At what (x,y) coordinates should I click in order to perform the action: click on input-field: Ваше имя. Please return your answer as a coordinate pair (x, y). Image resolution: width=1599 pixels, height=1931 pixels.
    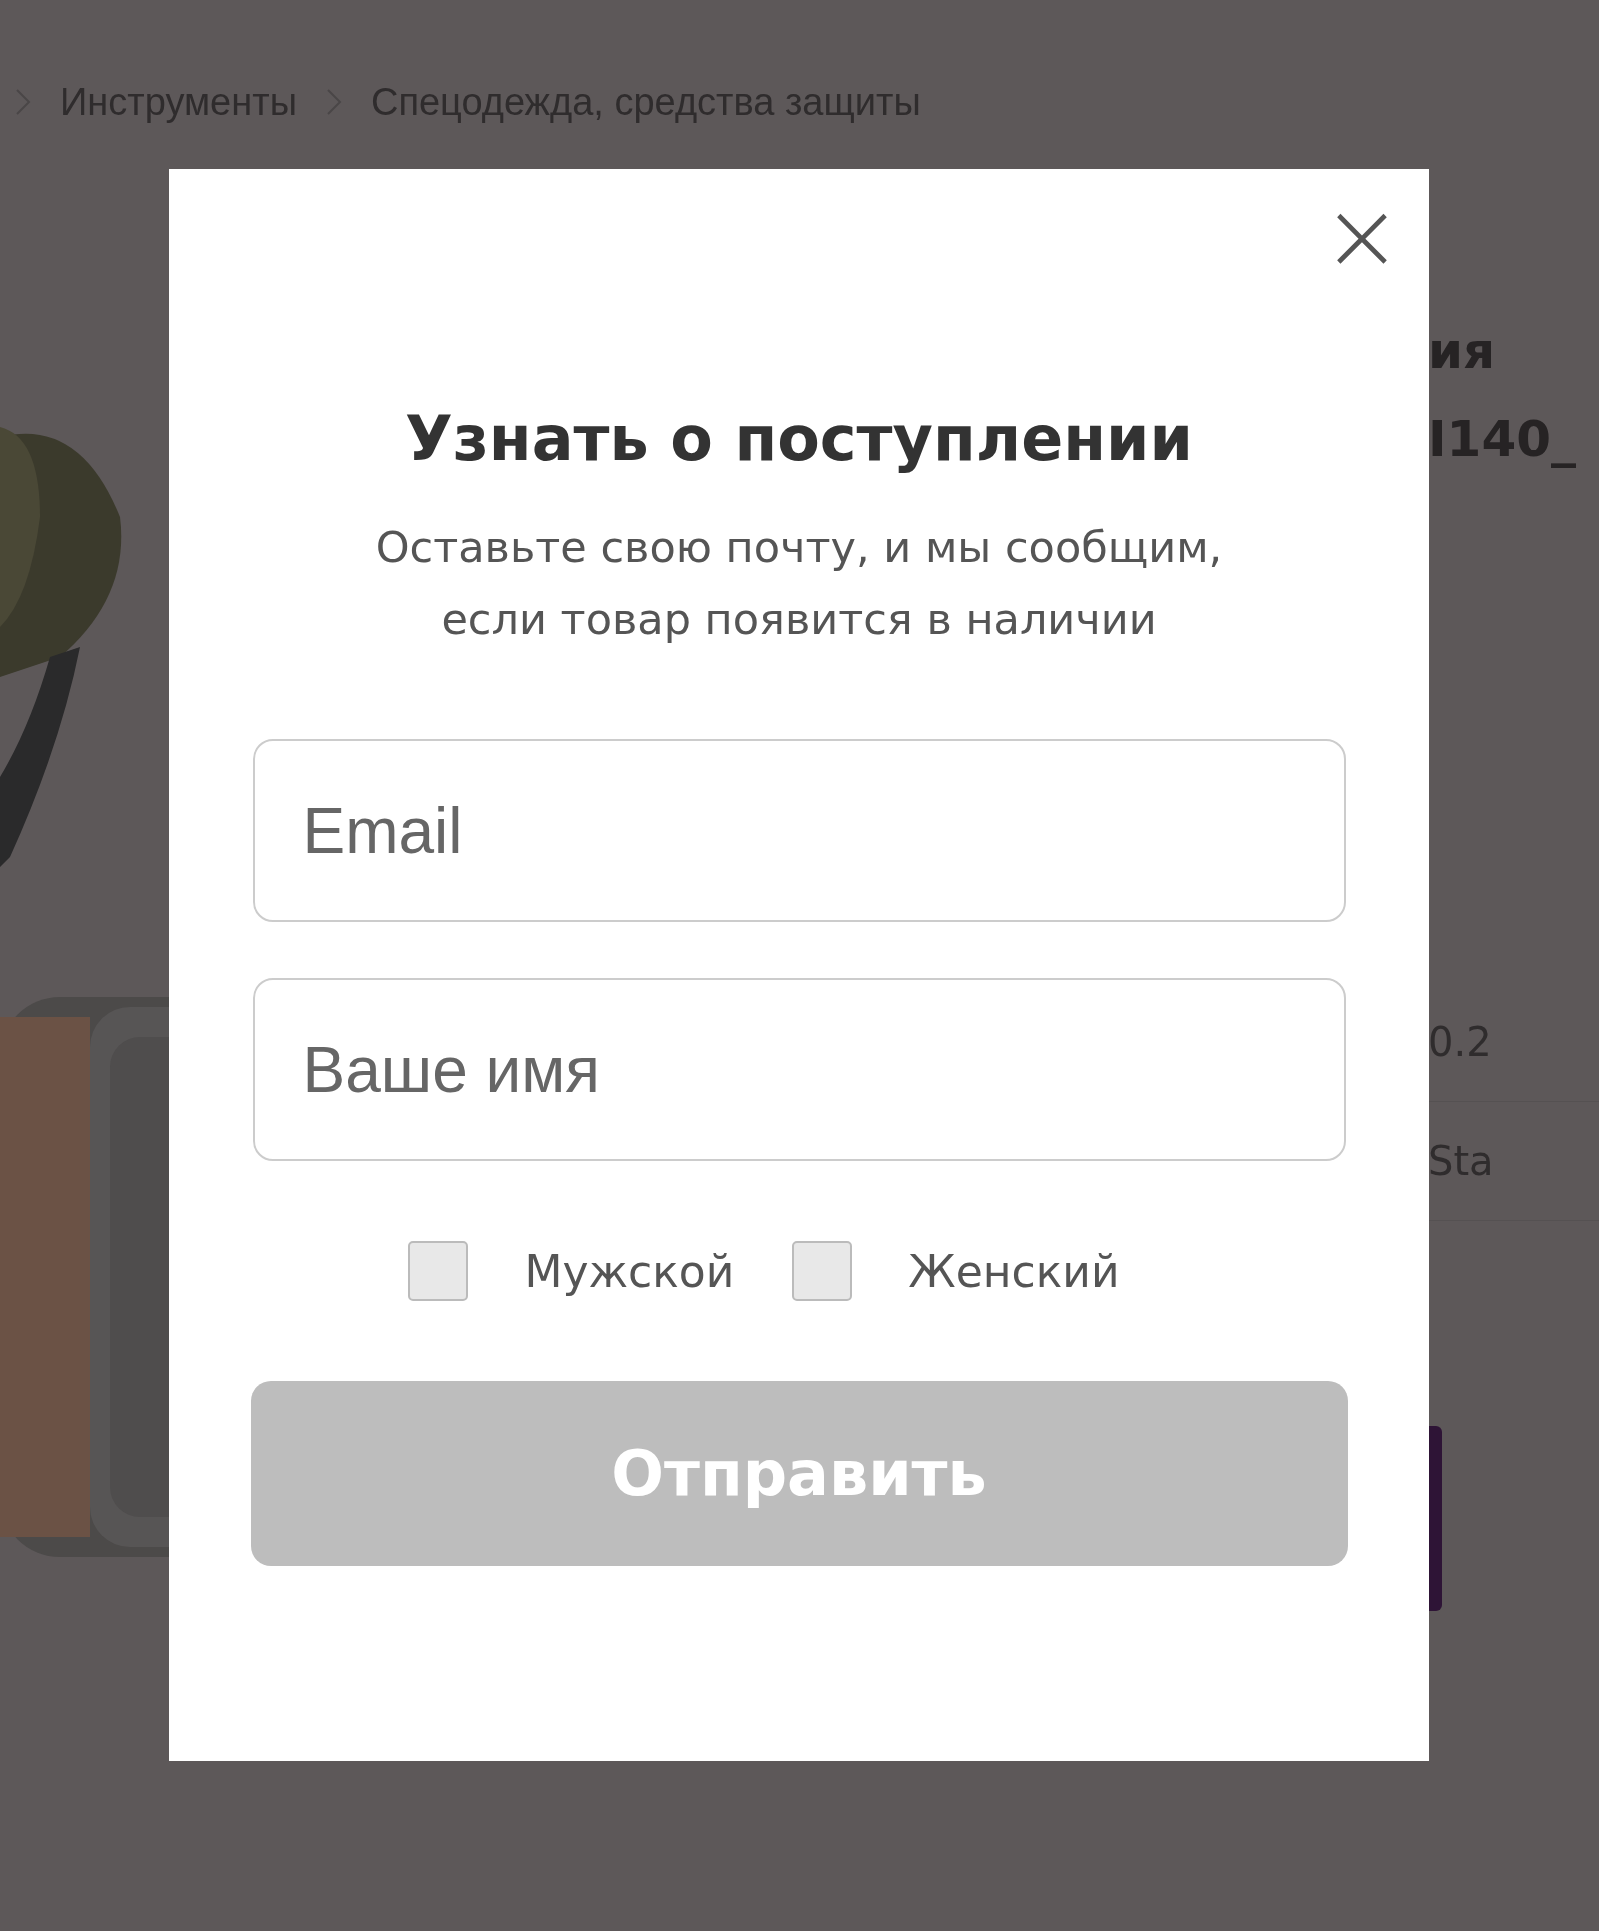
    Looking at the image, I should click on (799, 1069).